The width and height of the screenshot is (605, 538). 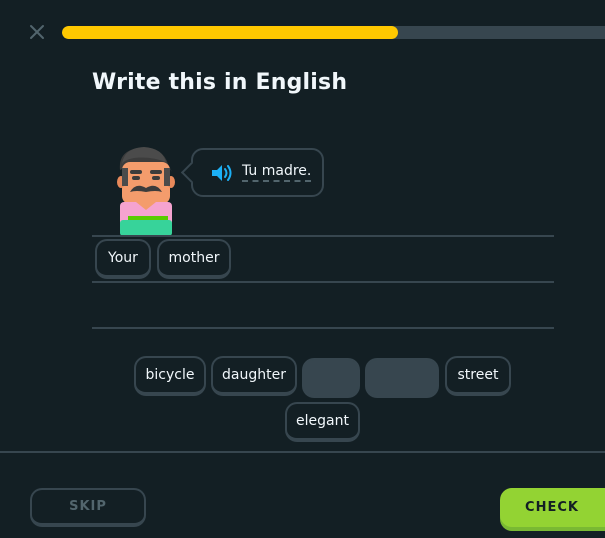 What do you see at coordinates (220, 82) in the screenshot?
I see `page-title: Write this in English` at bounding box center [220, 82].